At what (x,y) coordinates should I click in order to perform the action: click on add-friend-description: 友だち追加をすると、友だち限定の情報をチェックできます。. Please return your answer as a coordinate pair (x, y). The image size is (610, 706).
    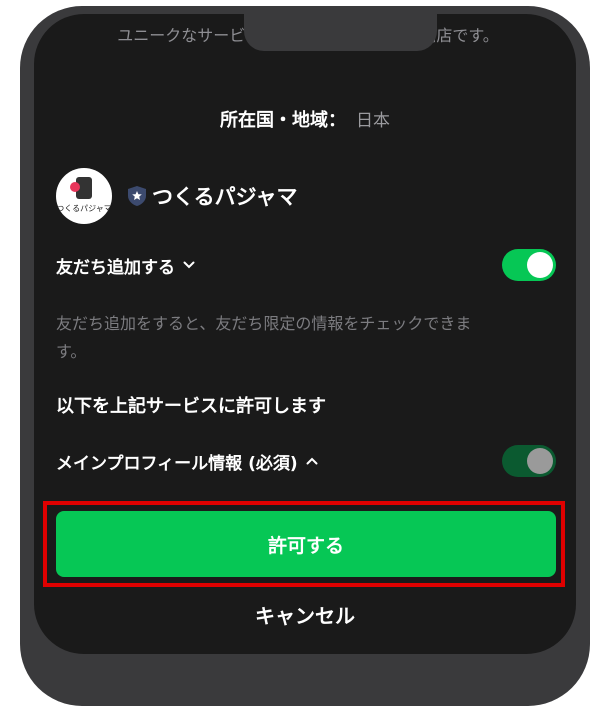
    Looking at the image, I should click on (264, 337).